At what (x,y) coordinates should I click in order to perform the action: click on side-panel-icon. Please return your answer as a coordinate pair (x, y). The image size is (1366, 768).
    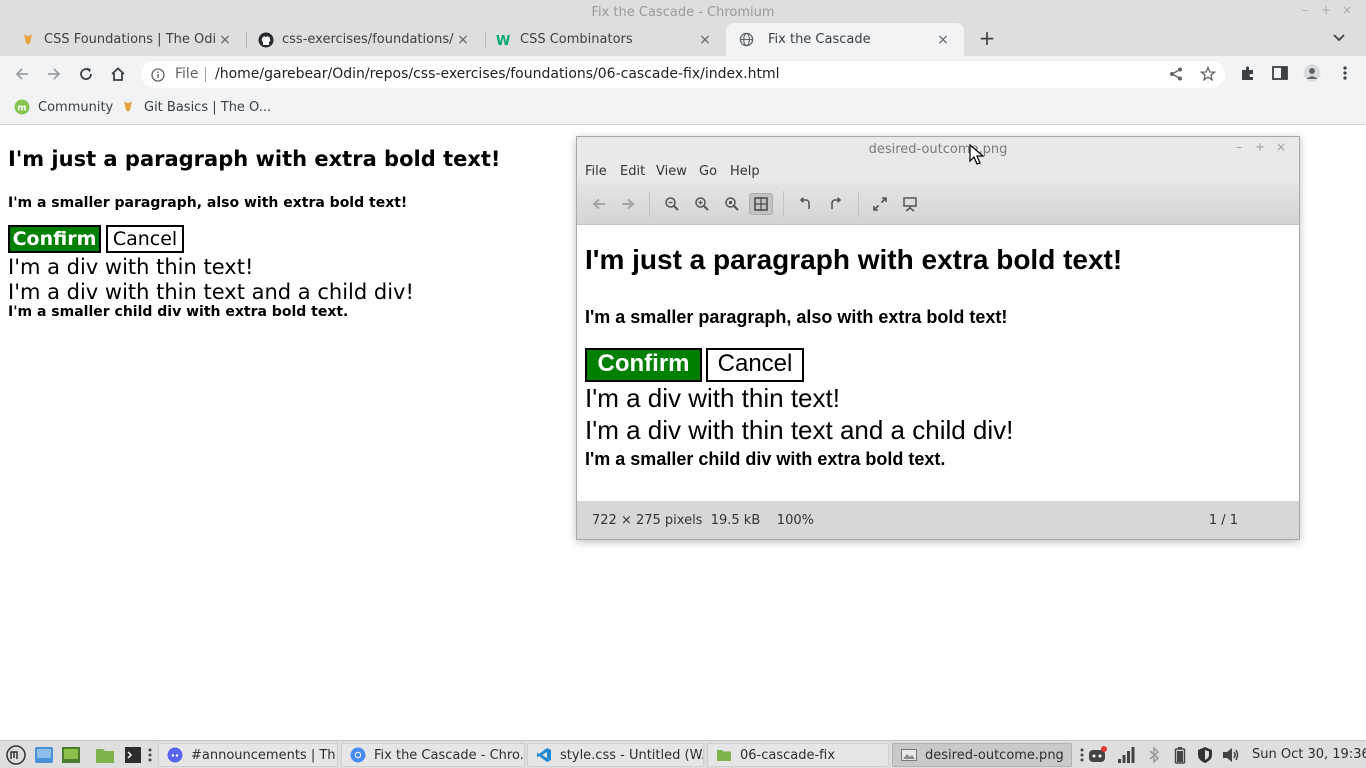
    Looking at the image, I should click on (1280, 73).